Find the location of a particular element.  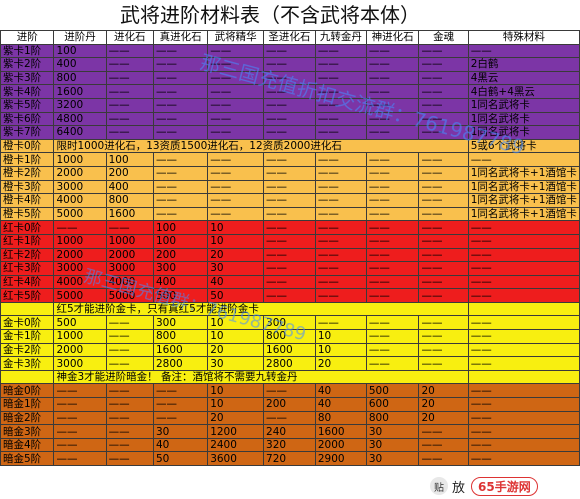

table-cell: 金卡2阶 is located at coordinates (27, 350).